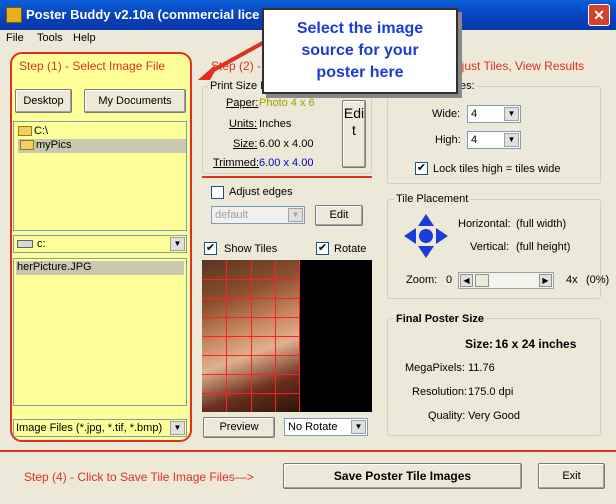  What do you see at coordinates (322, 248) in the screenshot?
I see `rotate-checkbox: ✔` at bounding box center [322, 248].